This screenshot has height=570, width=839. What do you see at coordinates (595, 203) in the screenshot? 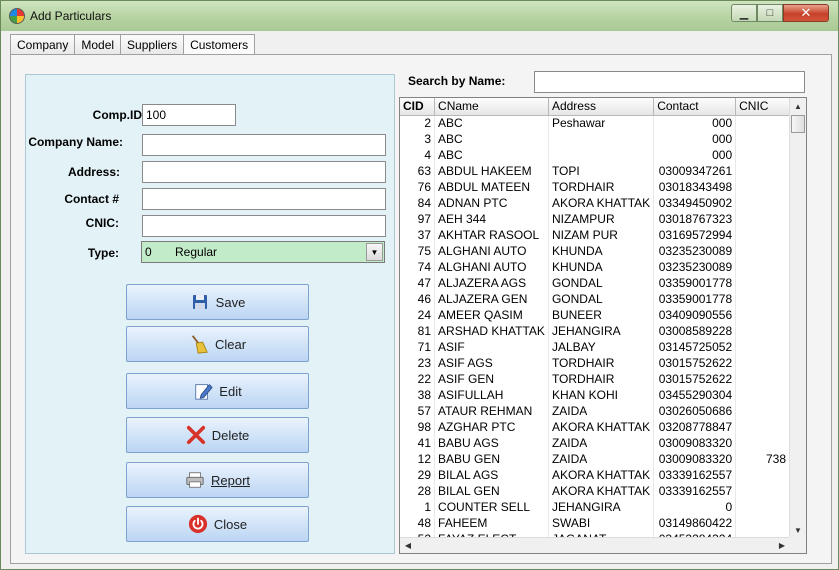
I see `table-row: 84 ADNAN PTC AKORA KHATTAK 03349450902` at bounding box center [595, 203].